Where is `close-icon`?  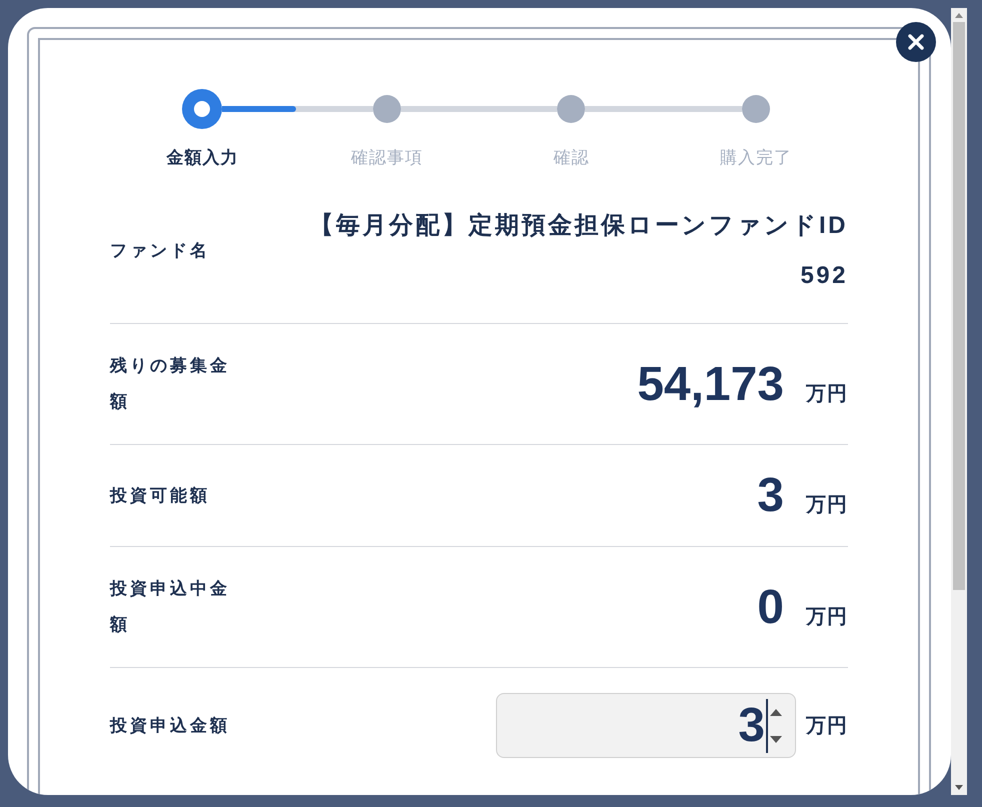 close-icon is located at coordinates (916, 42).